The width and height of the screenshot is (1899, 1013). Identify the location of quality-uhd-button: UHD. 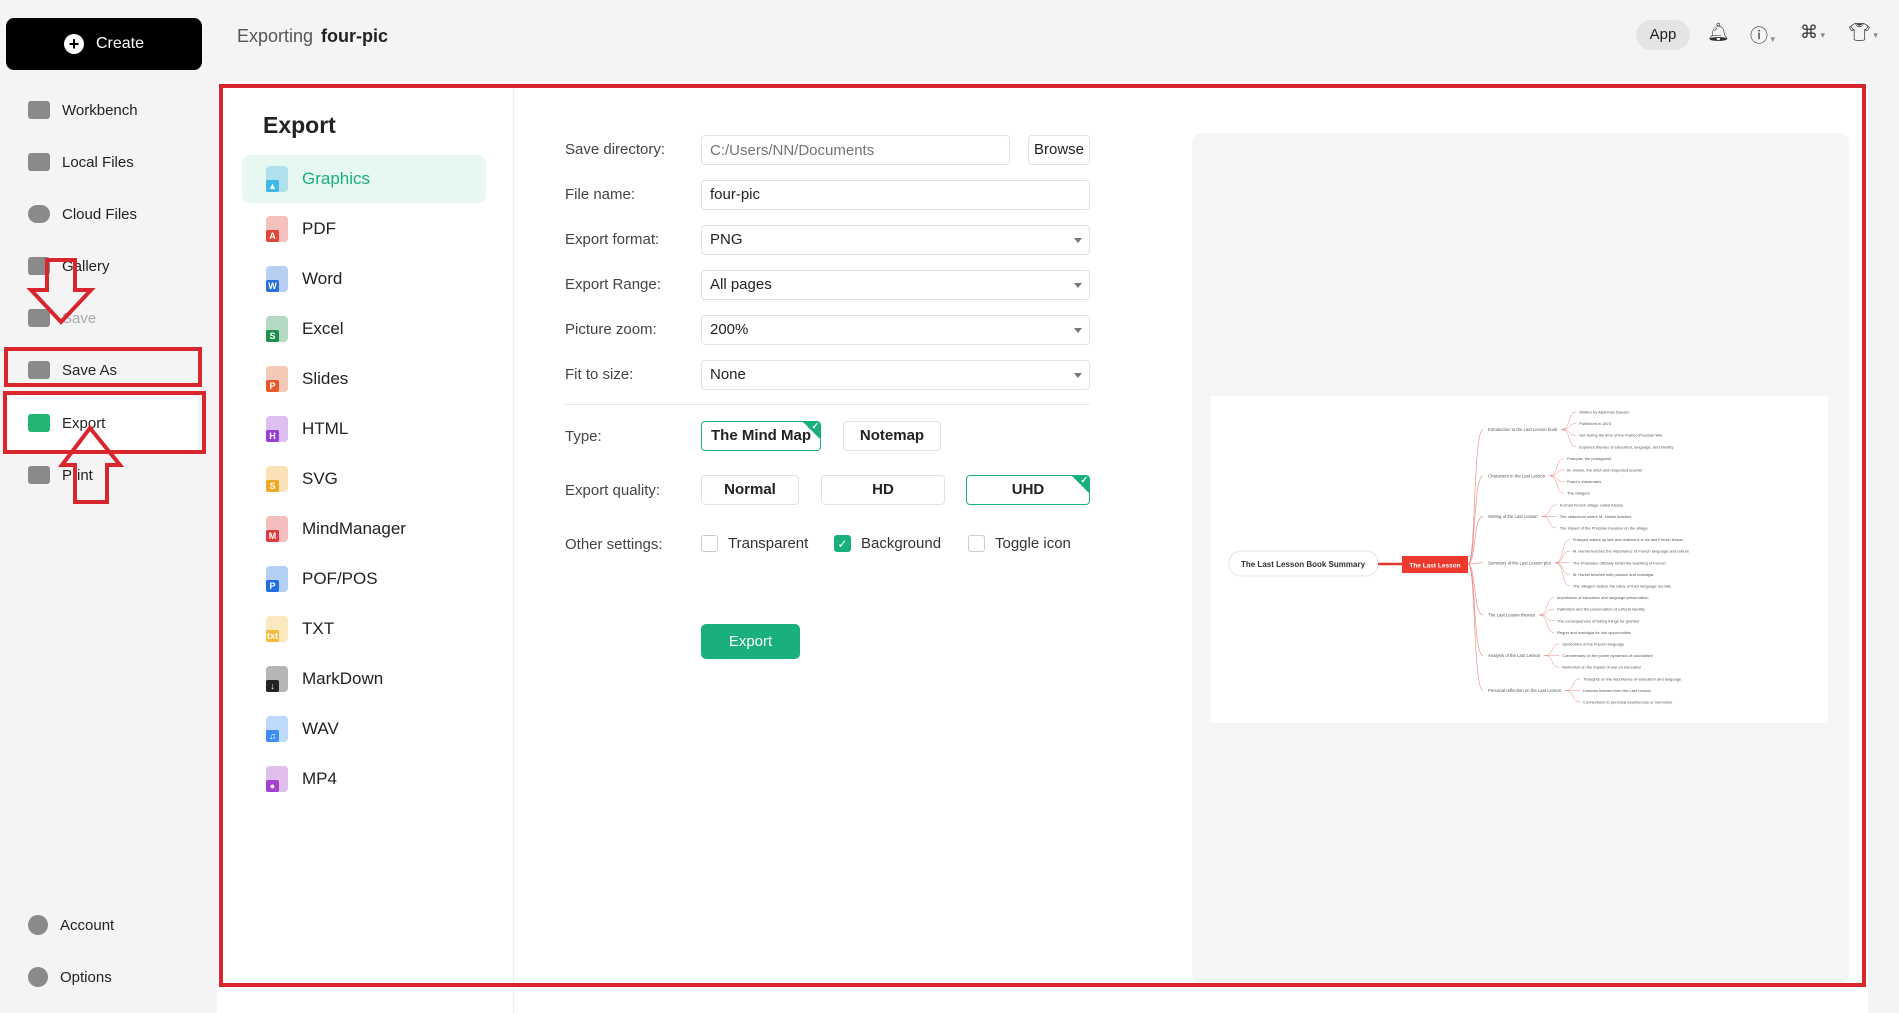
(1028, 490).